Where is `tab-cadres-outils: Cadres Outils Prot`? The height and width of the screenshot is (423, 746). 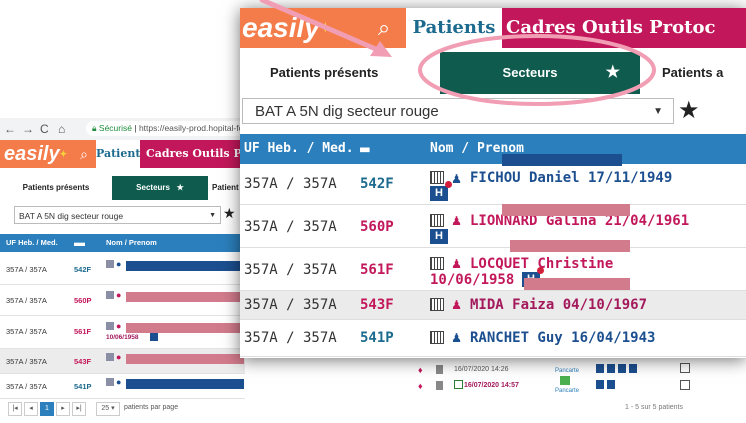
tab-cadres-outils: Cadres Outils Prot is located at coordinates (200, 154).